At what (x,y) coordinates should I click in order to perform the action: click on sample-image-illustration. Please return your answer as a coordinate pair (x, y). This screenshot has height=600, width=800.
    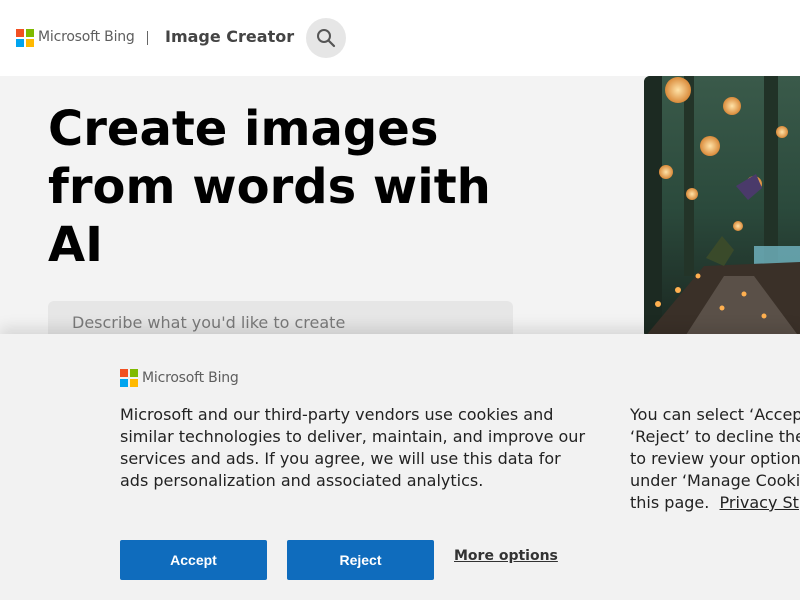
    Looking at the image, I should click on (722, 207).